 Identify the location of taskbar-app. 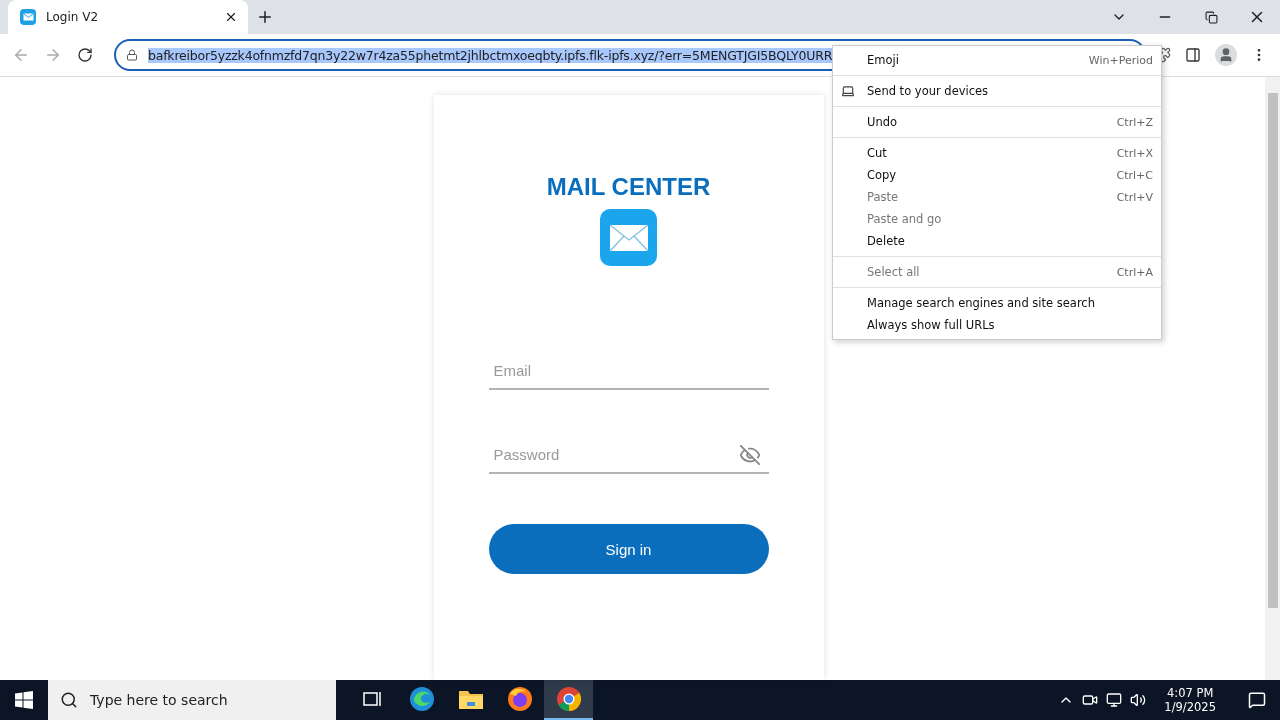
(568, 700).